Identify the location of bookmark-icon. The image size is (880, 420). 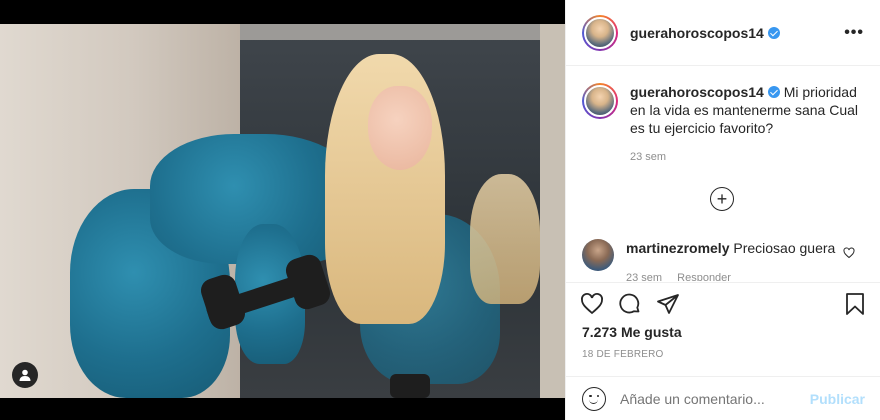
(855, 303).